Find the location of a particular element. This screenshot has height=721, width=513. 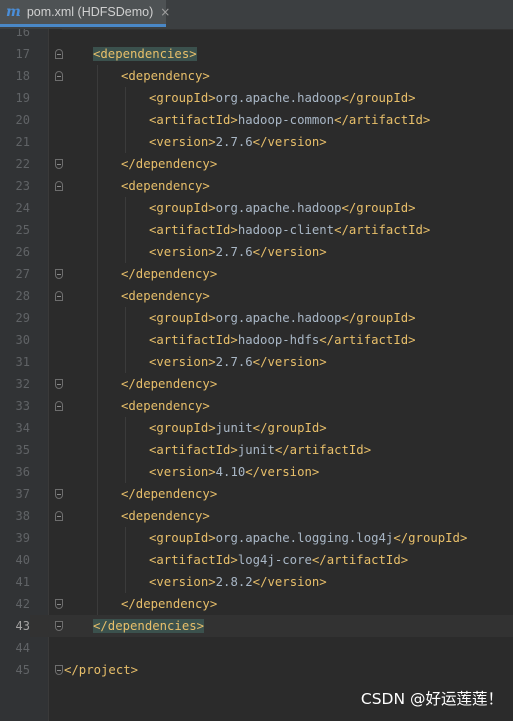

code-text: <artifactId>hadoop-common</artifactId> is located at coordinates (289, 120).